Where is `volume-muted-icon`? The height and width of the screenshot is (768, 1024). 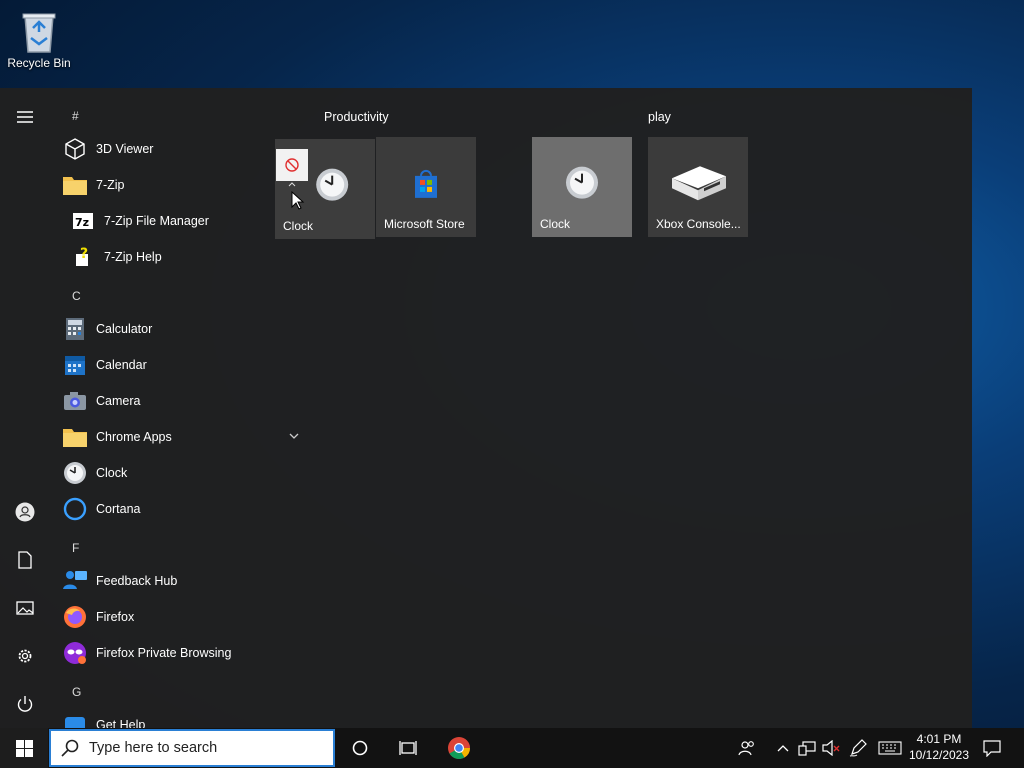 volume-muted-icon is located at coordinates (831, 748).